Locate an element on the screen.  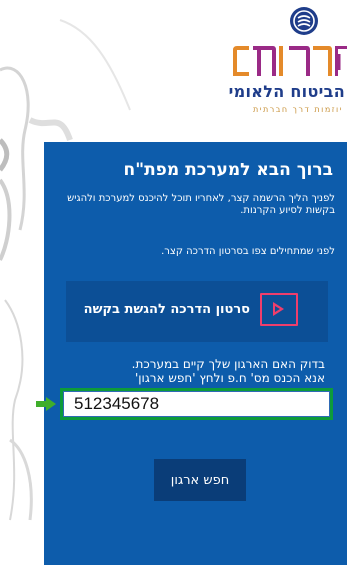
logo-wordmark is located at coordinates (290, 61).